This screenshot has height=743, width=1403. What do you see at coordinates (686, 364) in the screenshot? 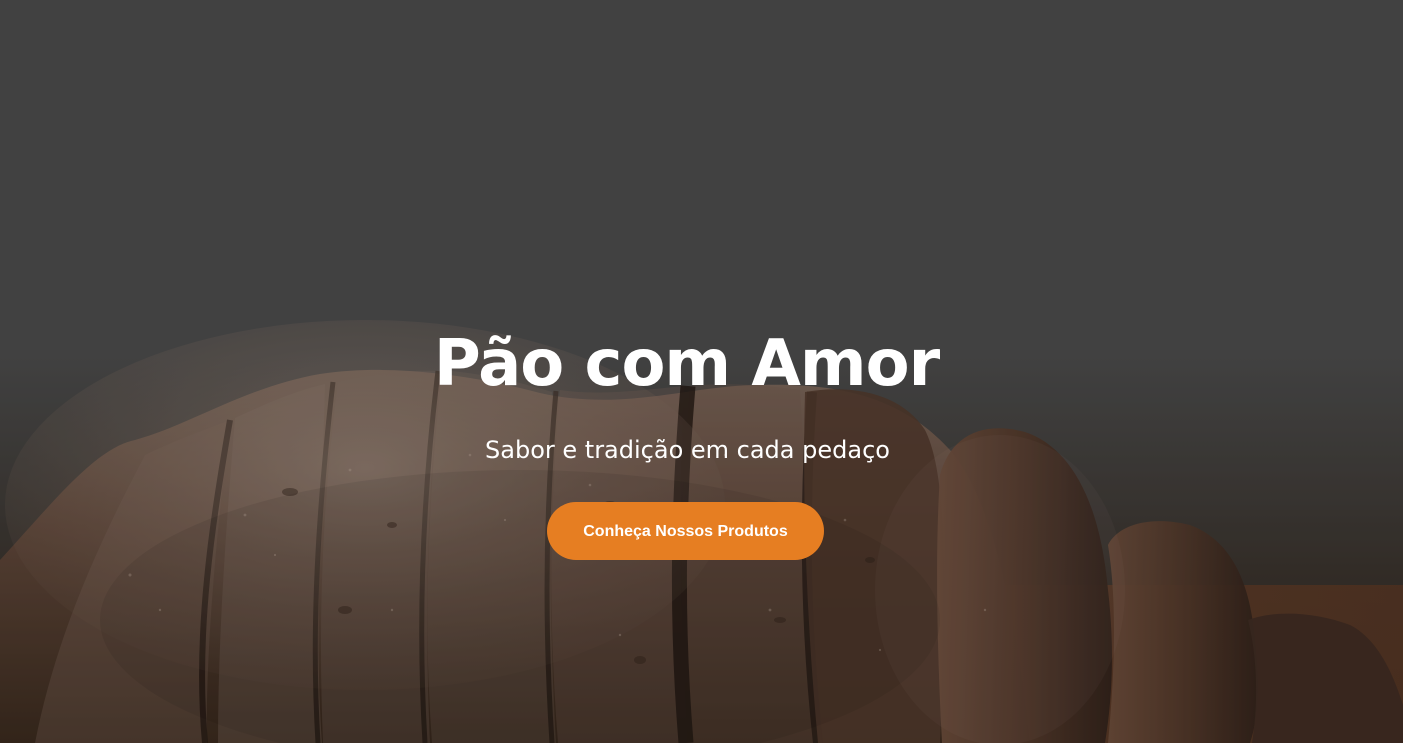
I see `hero-title: Pão com Amor` at bounding box center [686, 364].